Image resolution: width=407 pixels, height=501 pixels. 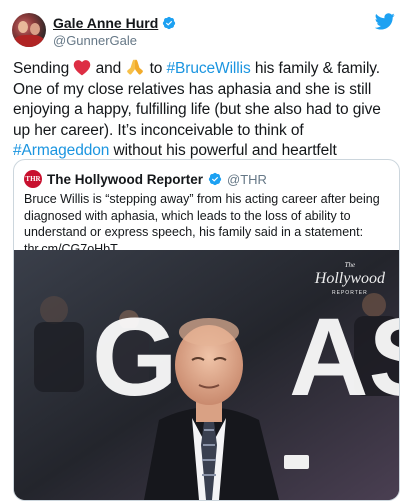 What do you see at coordinates (209, 68) in the screenshot?
I see `hashtag-link-brucewillis: #BruceWillis` at bounding box center [209, 68].